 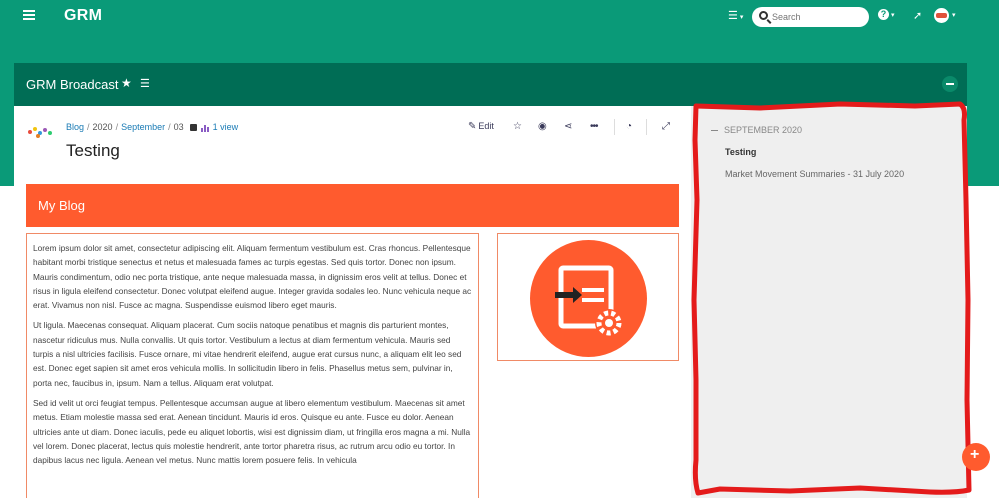 I want to click on lock-icon, so click(x=193, y=127).